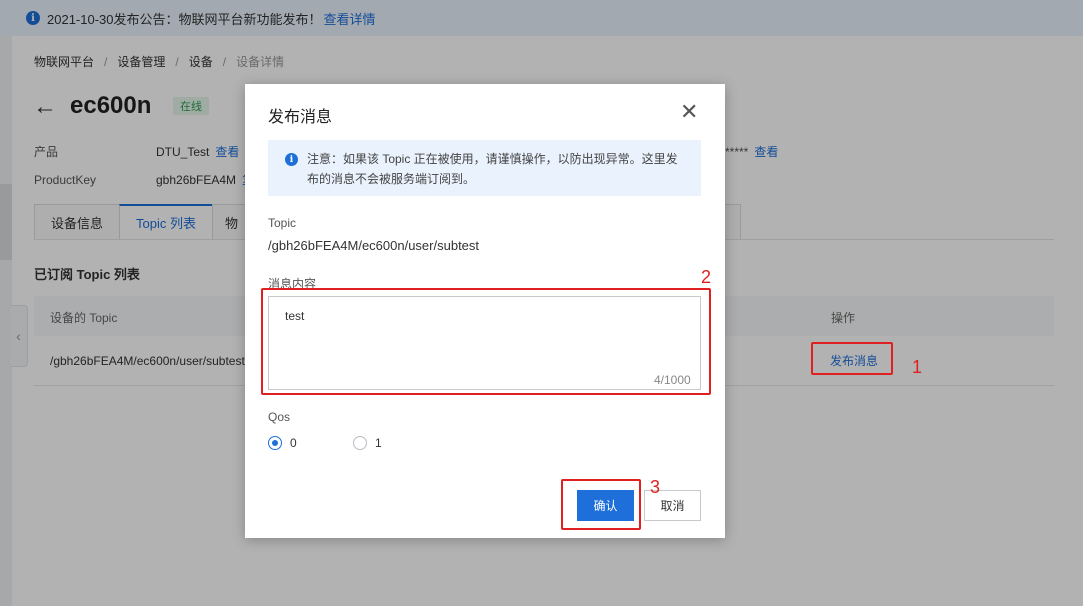 The width and height of the screenshot is (1083, 606). Describe the element at coordinates (706, 277) in the screenshot. I see `annotation-number-2: 2` at that location.